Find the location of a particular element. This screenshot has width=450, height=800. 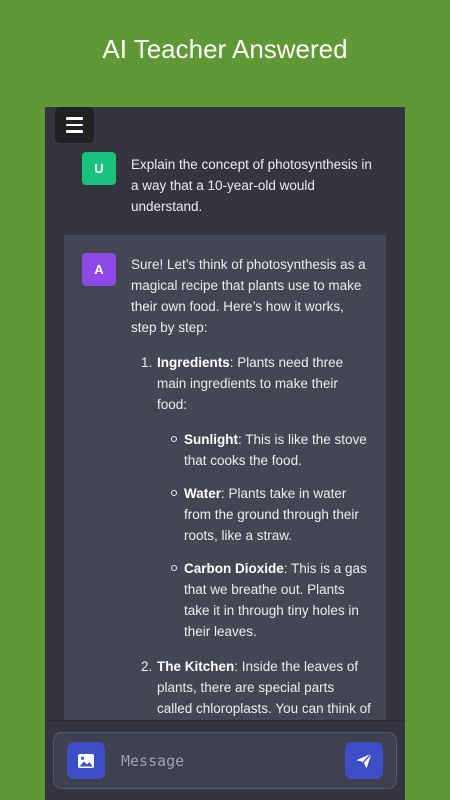

page-title: AI Teacher Answered is located at coordinates (225, 49).